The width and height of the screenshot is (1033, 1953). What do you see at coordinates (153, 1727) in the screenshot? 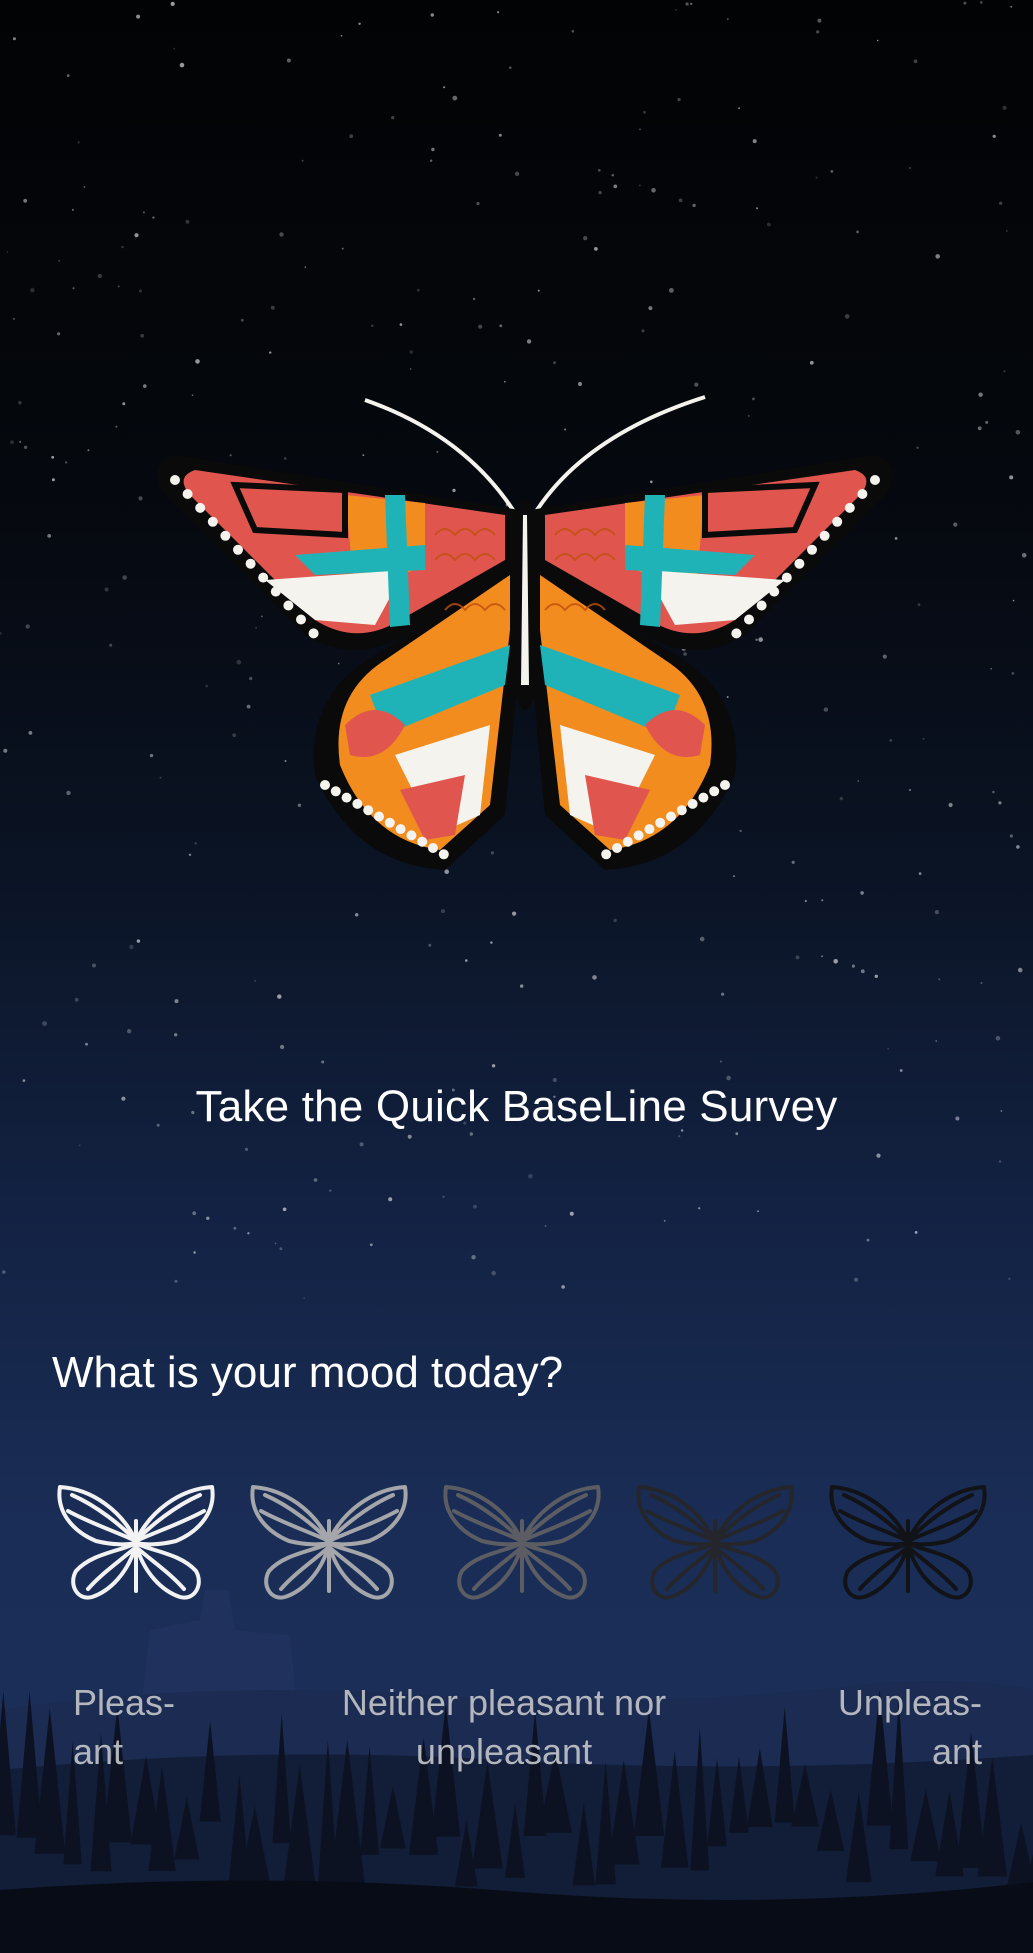
I see `scale-label-pleasant: Pleas- ant` at bounding box center [153, 1727].